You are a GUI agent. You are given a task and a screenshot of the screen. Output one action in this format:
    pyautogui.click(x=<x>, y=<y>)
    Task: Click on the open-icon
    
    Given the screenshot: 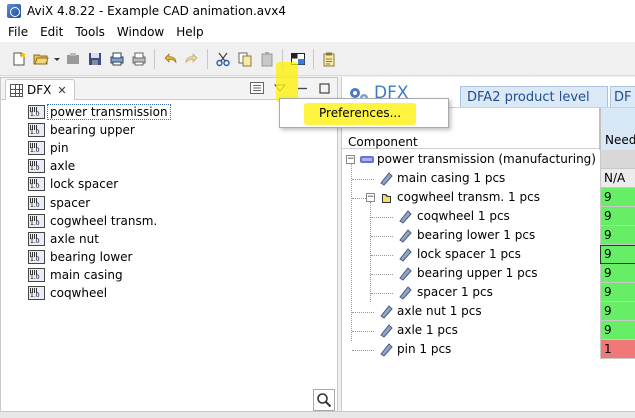 What is the action you would take?
    pyautogui.click(x=41, y=59)
    